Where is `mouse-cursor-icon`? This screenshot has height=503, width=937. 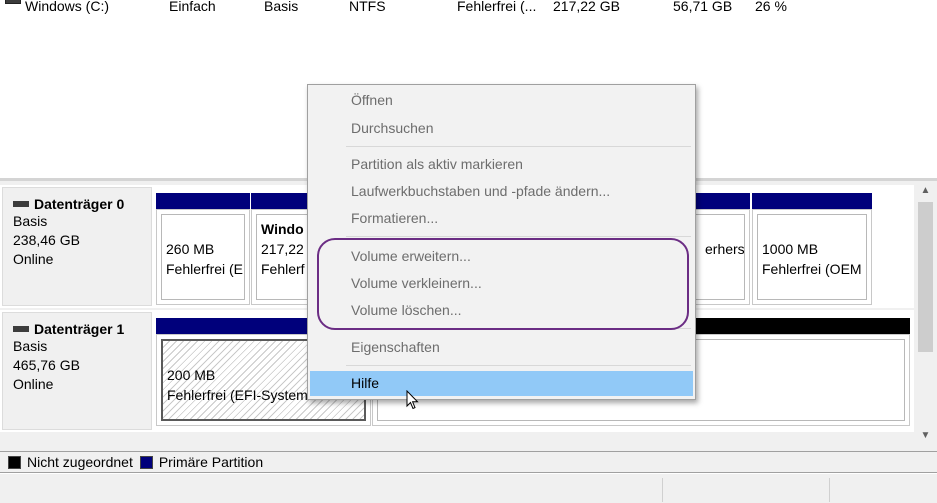 mouse-cursor-icon is located at coordinates (412, 400).